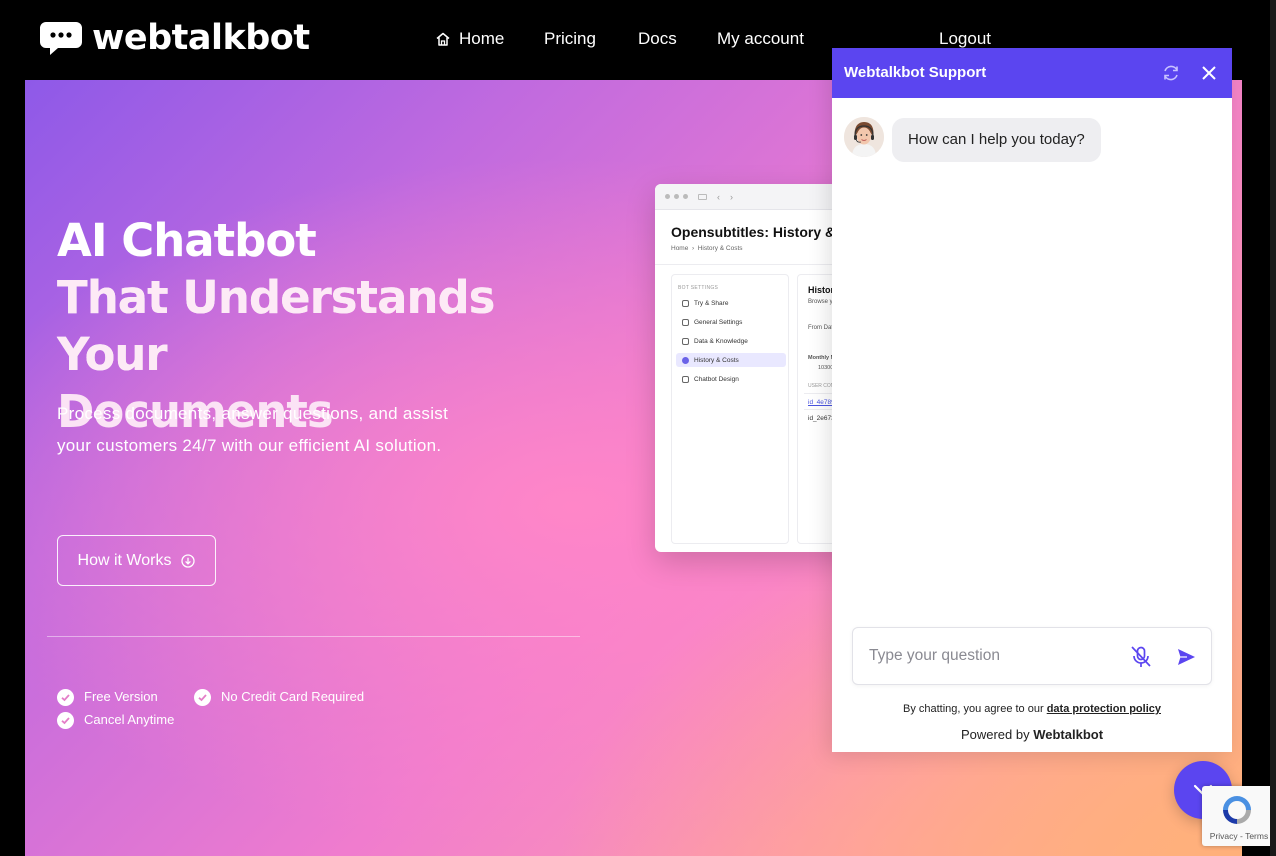 The width and height of the screenshot is (1276, 856). What do you see at coordinates (718, 196) in the screenshot?
I see `chevron-left-icon: ‹` at bounding box center [718, 196].